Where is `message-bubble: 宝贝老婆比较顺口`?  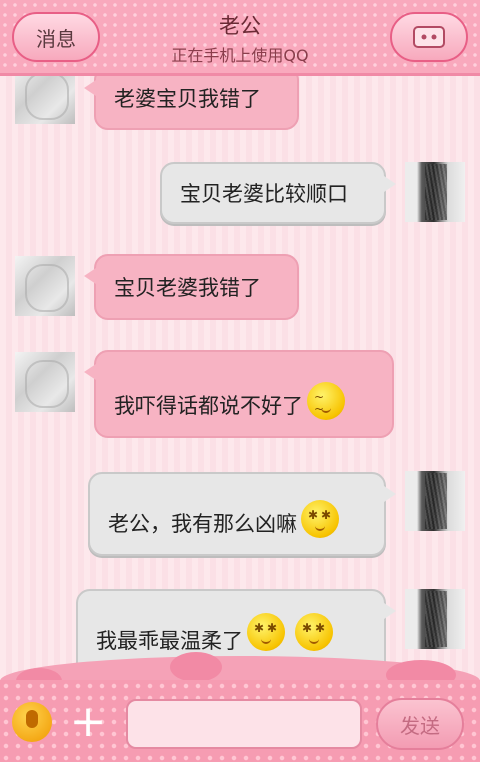 message-bubble: 宝贝老婆比较顺口 is located at coordinates (278, 193).